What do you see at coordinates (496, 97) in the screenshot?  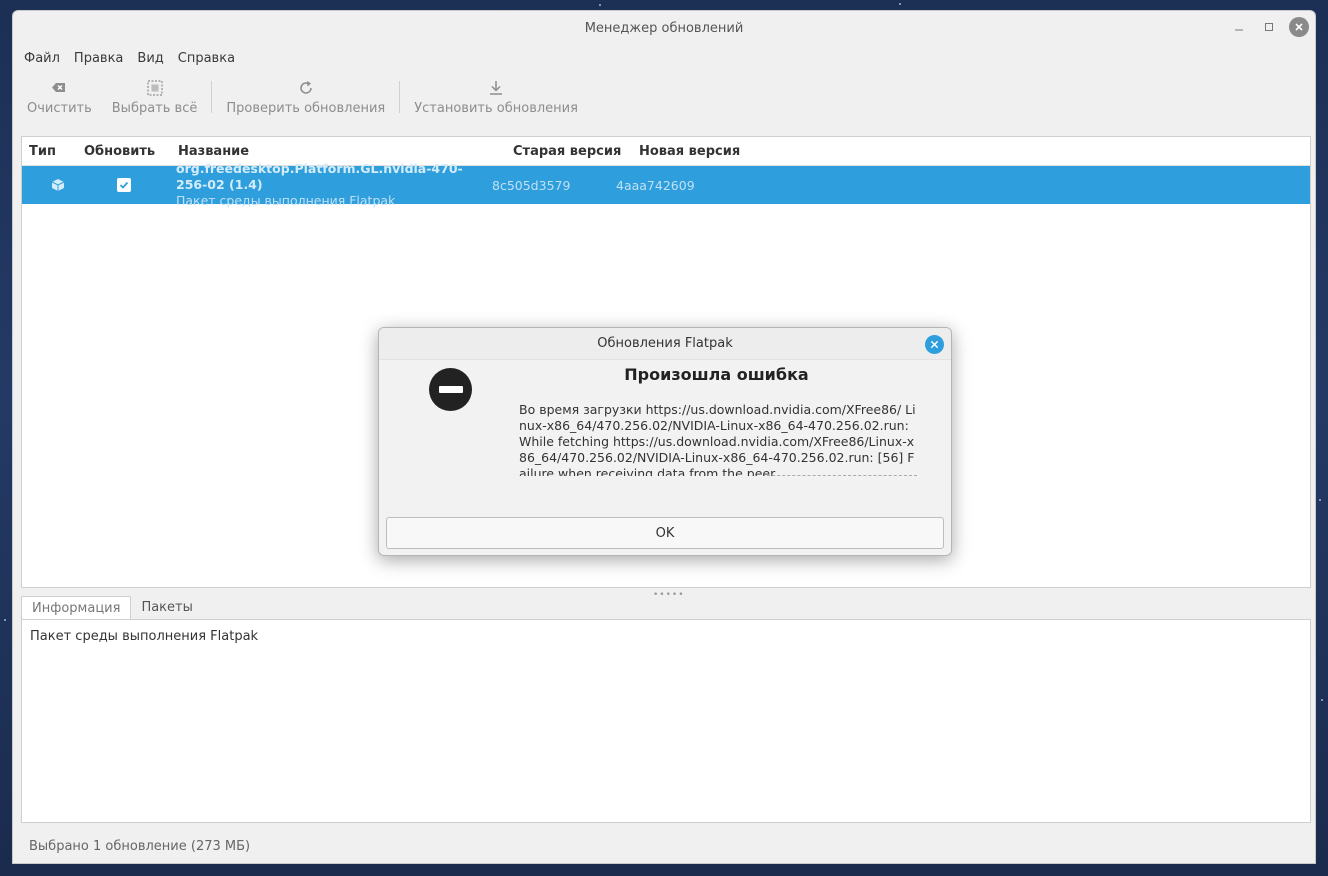 I see `install-updates-button: Установить обновления` at bounding box center [496, 97].